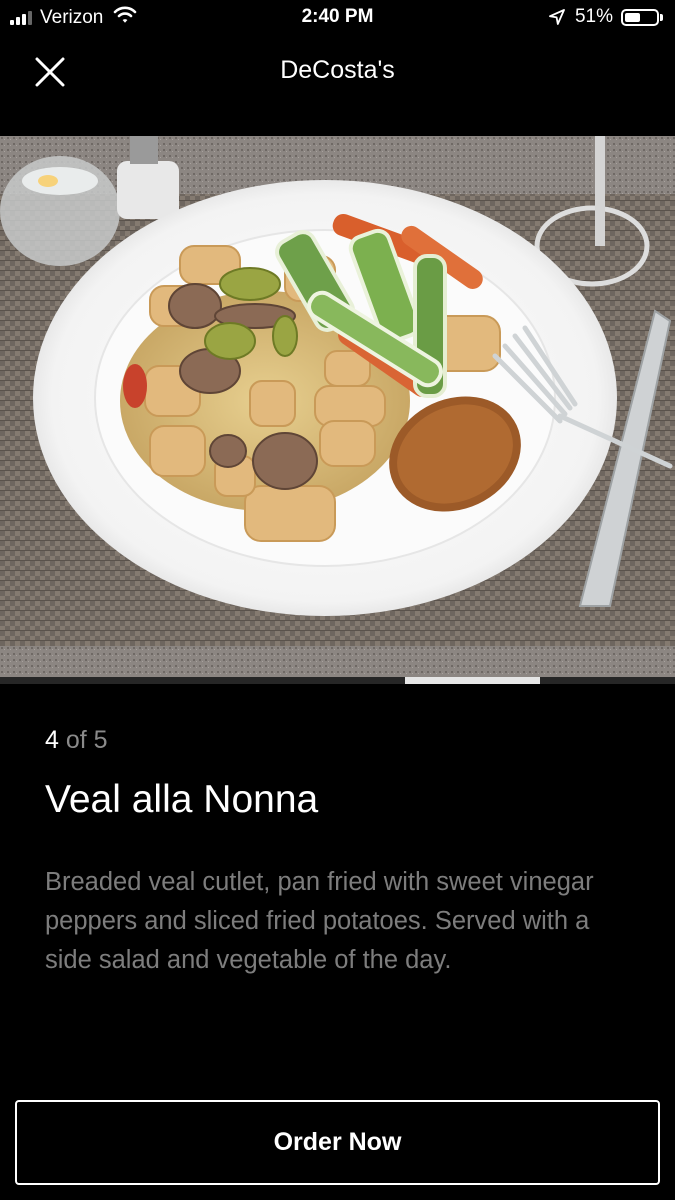 This screenshot has width=675, height=1200. I want to click on battery-fill, so click(632, 17).